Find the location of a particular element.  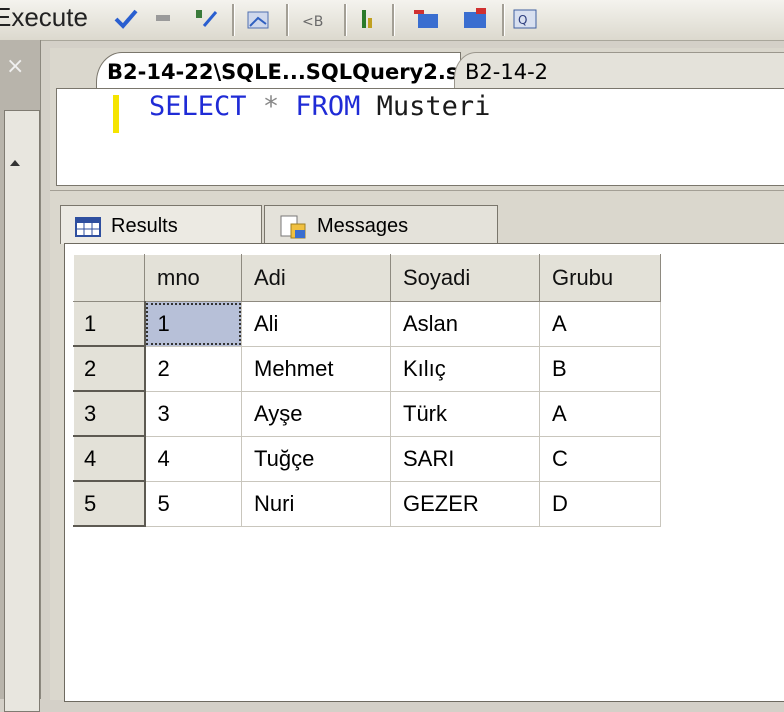

cell-mno: 3 is located at coordinates (193, 413).